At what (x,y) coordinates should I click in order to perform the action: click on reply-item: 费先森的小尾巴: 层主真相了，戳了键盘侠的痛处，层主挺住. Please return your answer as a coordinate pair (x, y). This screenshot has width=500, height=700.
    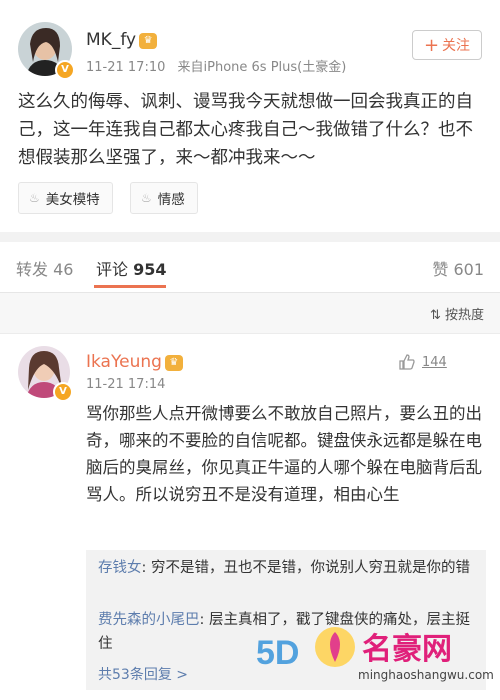
    Looking at the image, I should click on (284, 632).